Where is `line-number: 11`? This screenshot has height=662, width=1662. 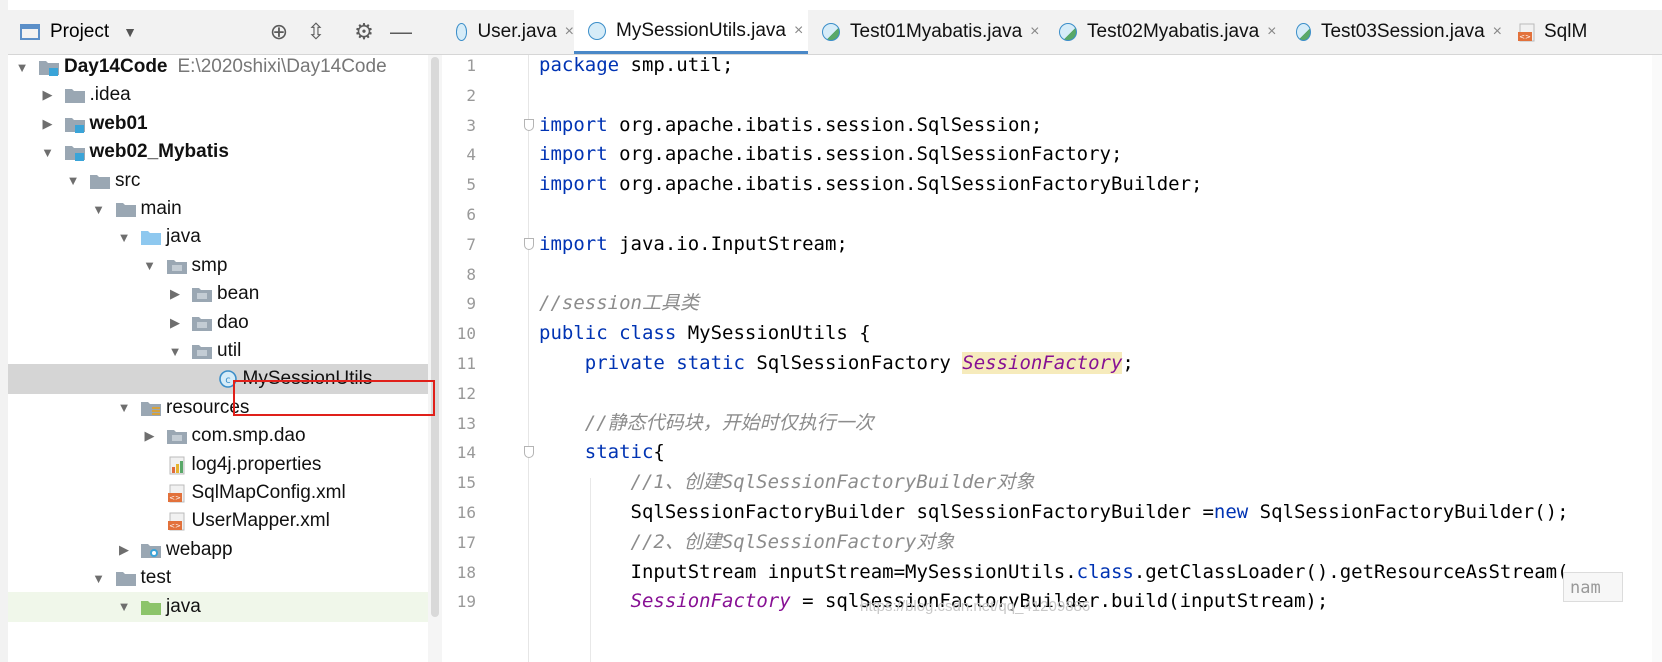
line-number: 11 is located at coordinates (466, 363).